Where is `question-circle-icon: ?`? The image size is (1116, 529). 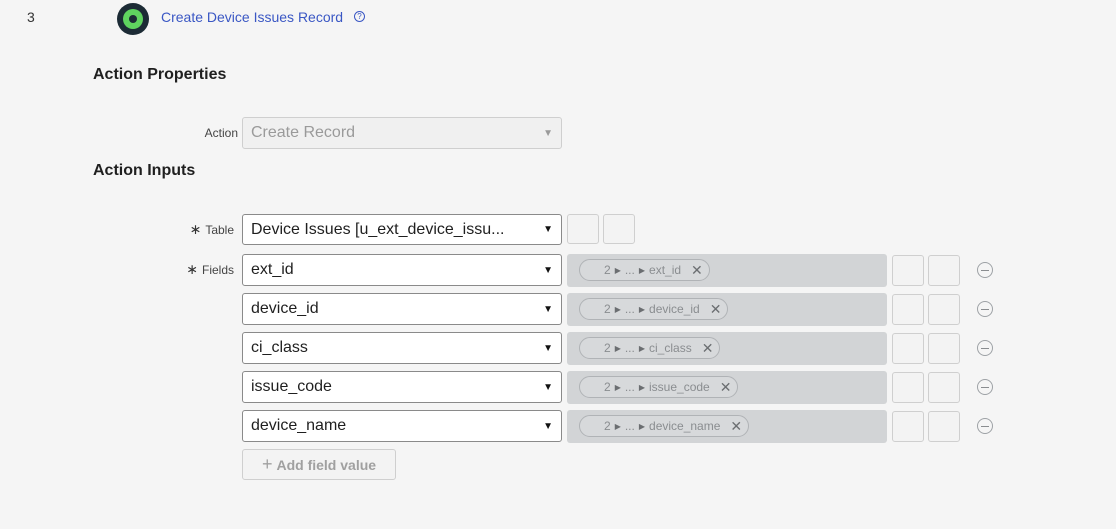
question-circle-icon: ? is located at coordinates (359, 16).